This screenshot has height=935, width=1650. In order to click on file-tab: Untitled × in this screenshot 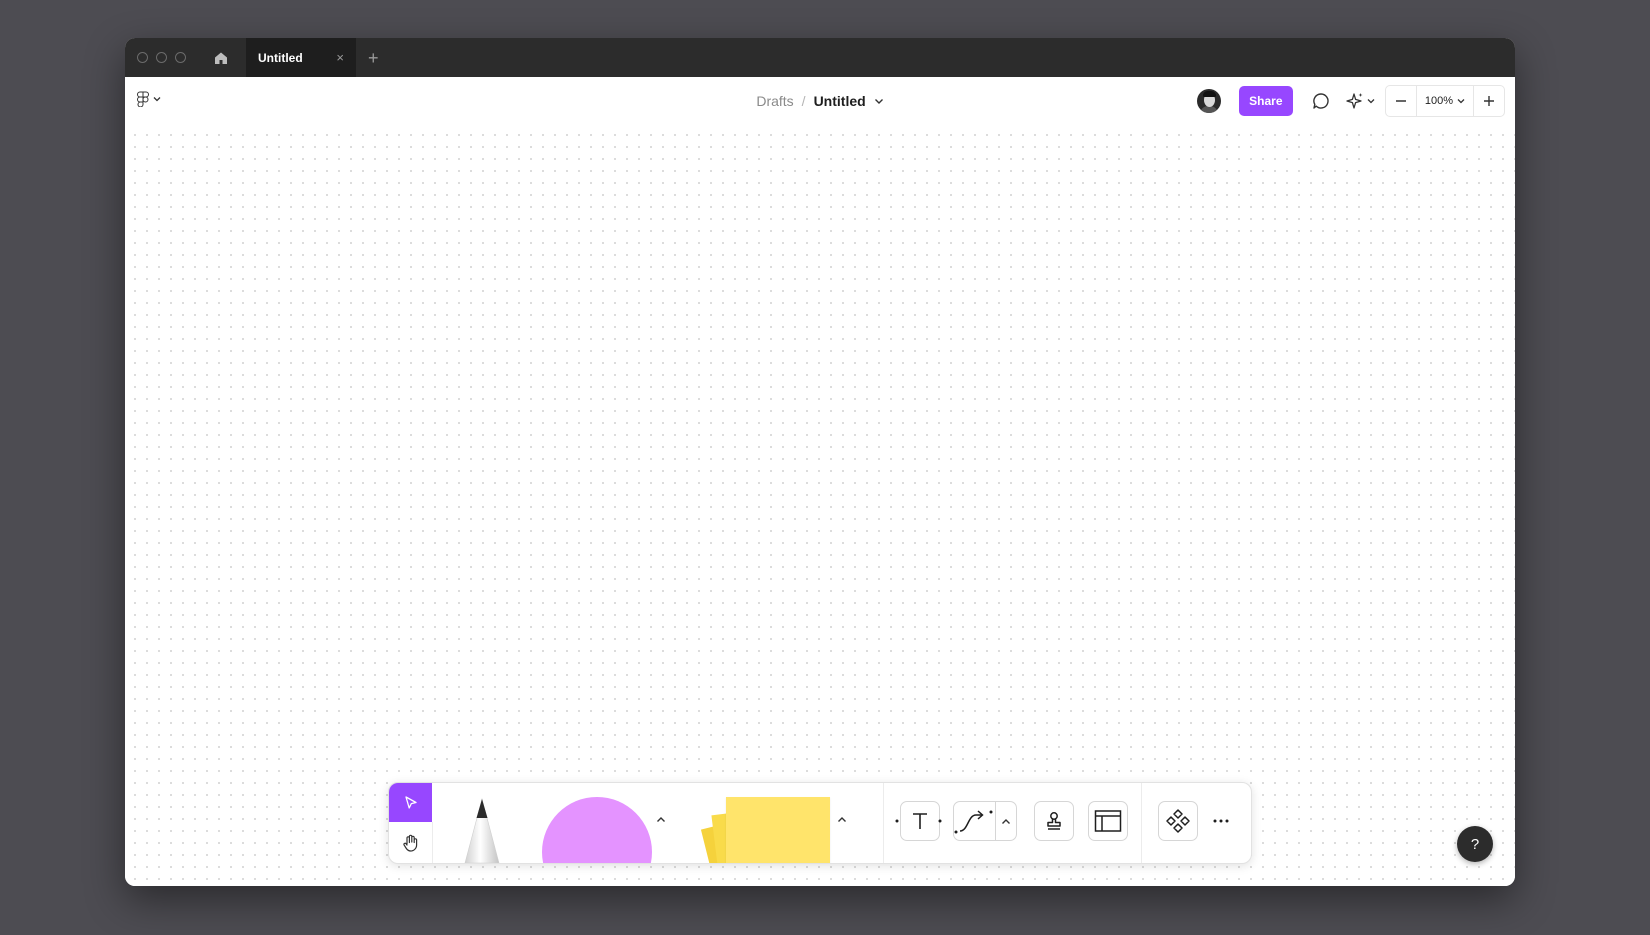, I will do `click(301, 57)`.